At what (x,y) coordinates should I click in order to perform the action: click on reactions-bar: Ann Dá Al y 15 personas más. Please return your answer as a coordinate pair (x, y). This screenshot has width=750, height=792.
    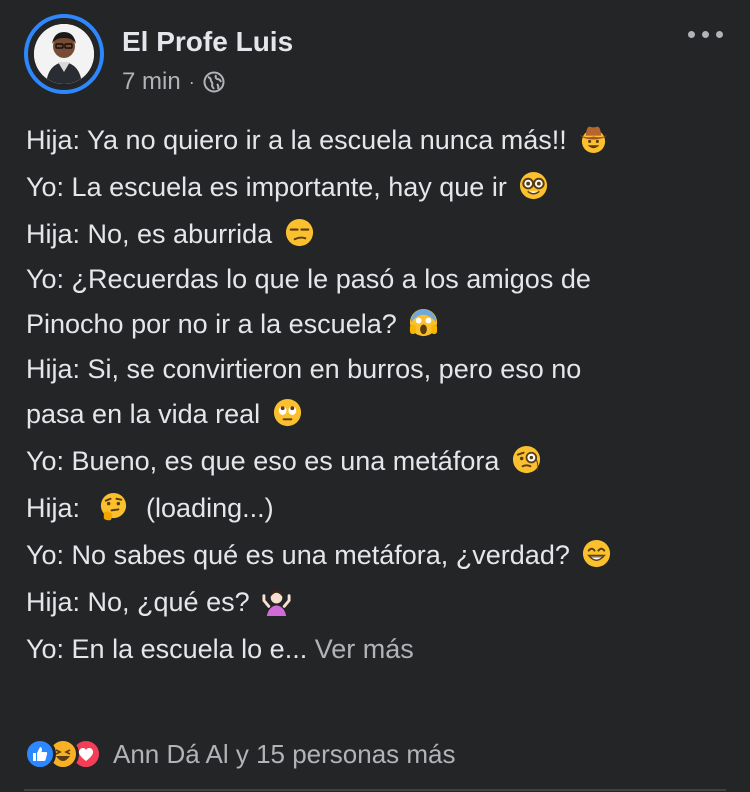
    Looking at the image, I should click on (240, 754).